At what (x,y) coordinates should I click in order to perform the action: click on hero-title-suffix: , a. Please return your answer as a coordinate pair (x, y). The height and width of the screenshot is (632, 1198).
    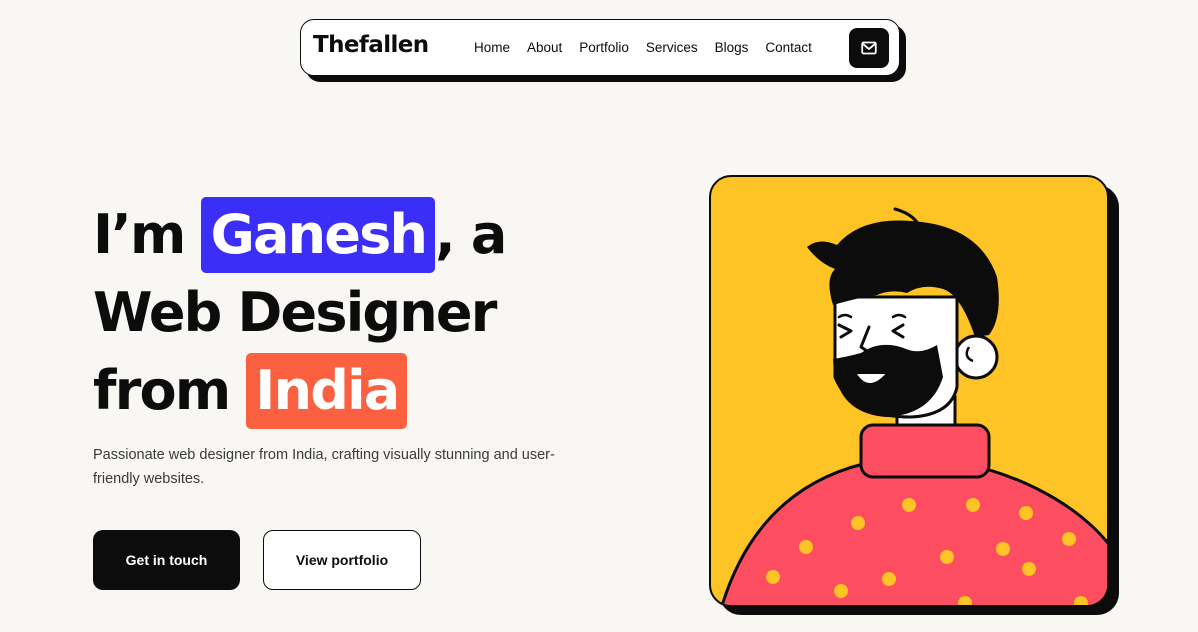
    Looking at the image, I should click on (471, 234).